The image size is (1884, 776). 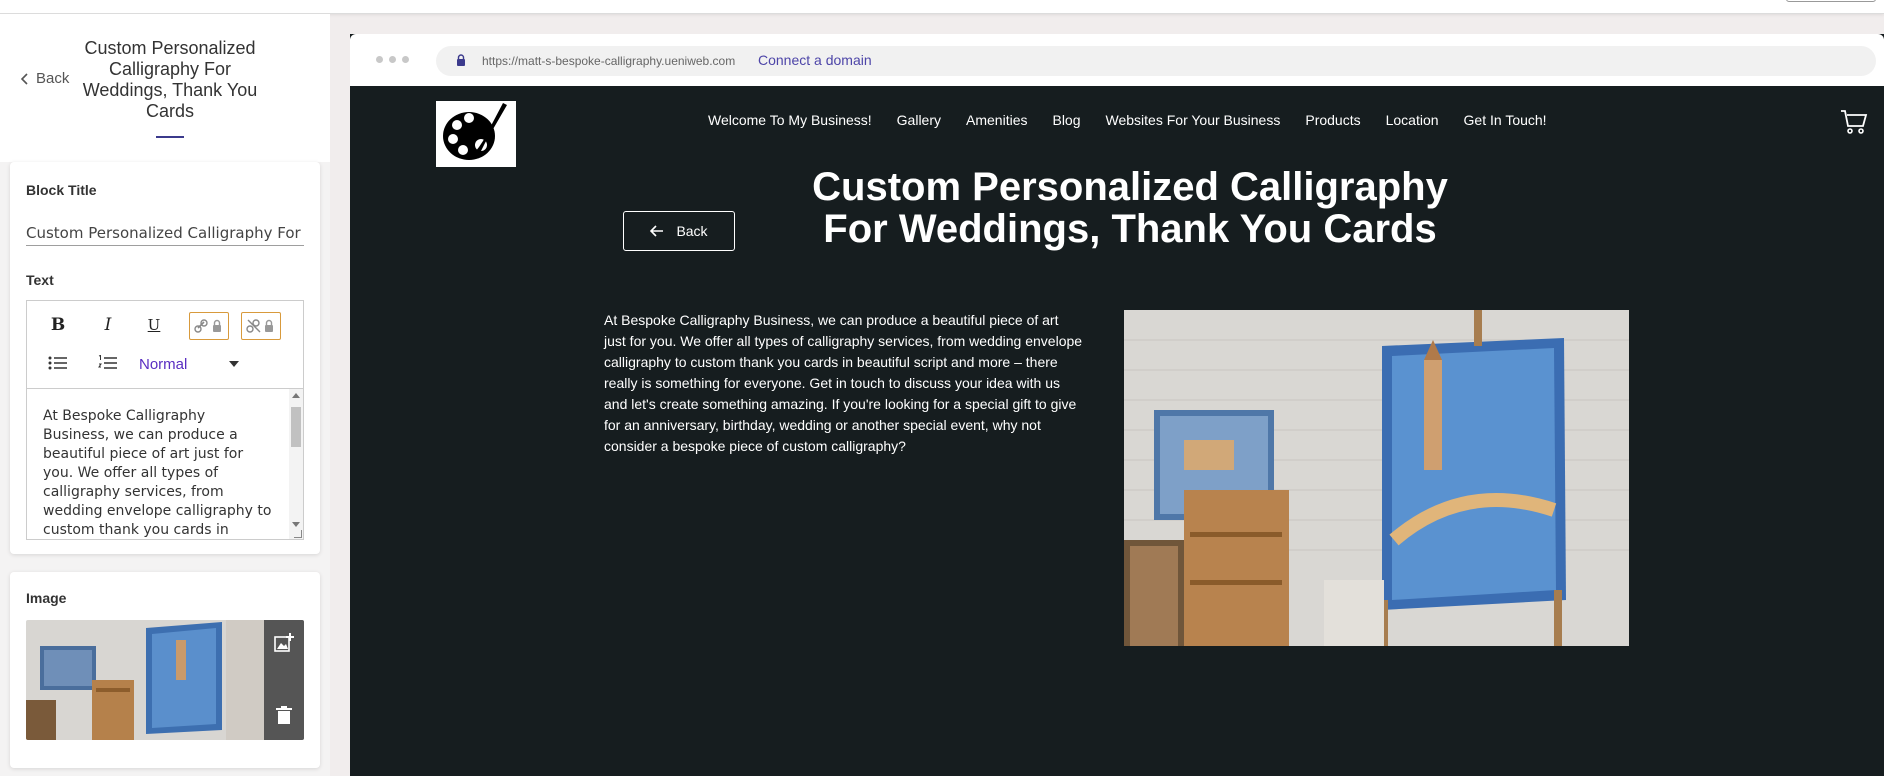 I want to click on add-image-icon, so click(x=284, y=642).